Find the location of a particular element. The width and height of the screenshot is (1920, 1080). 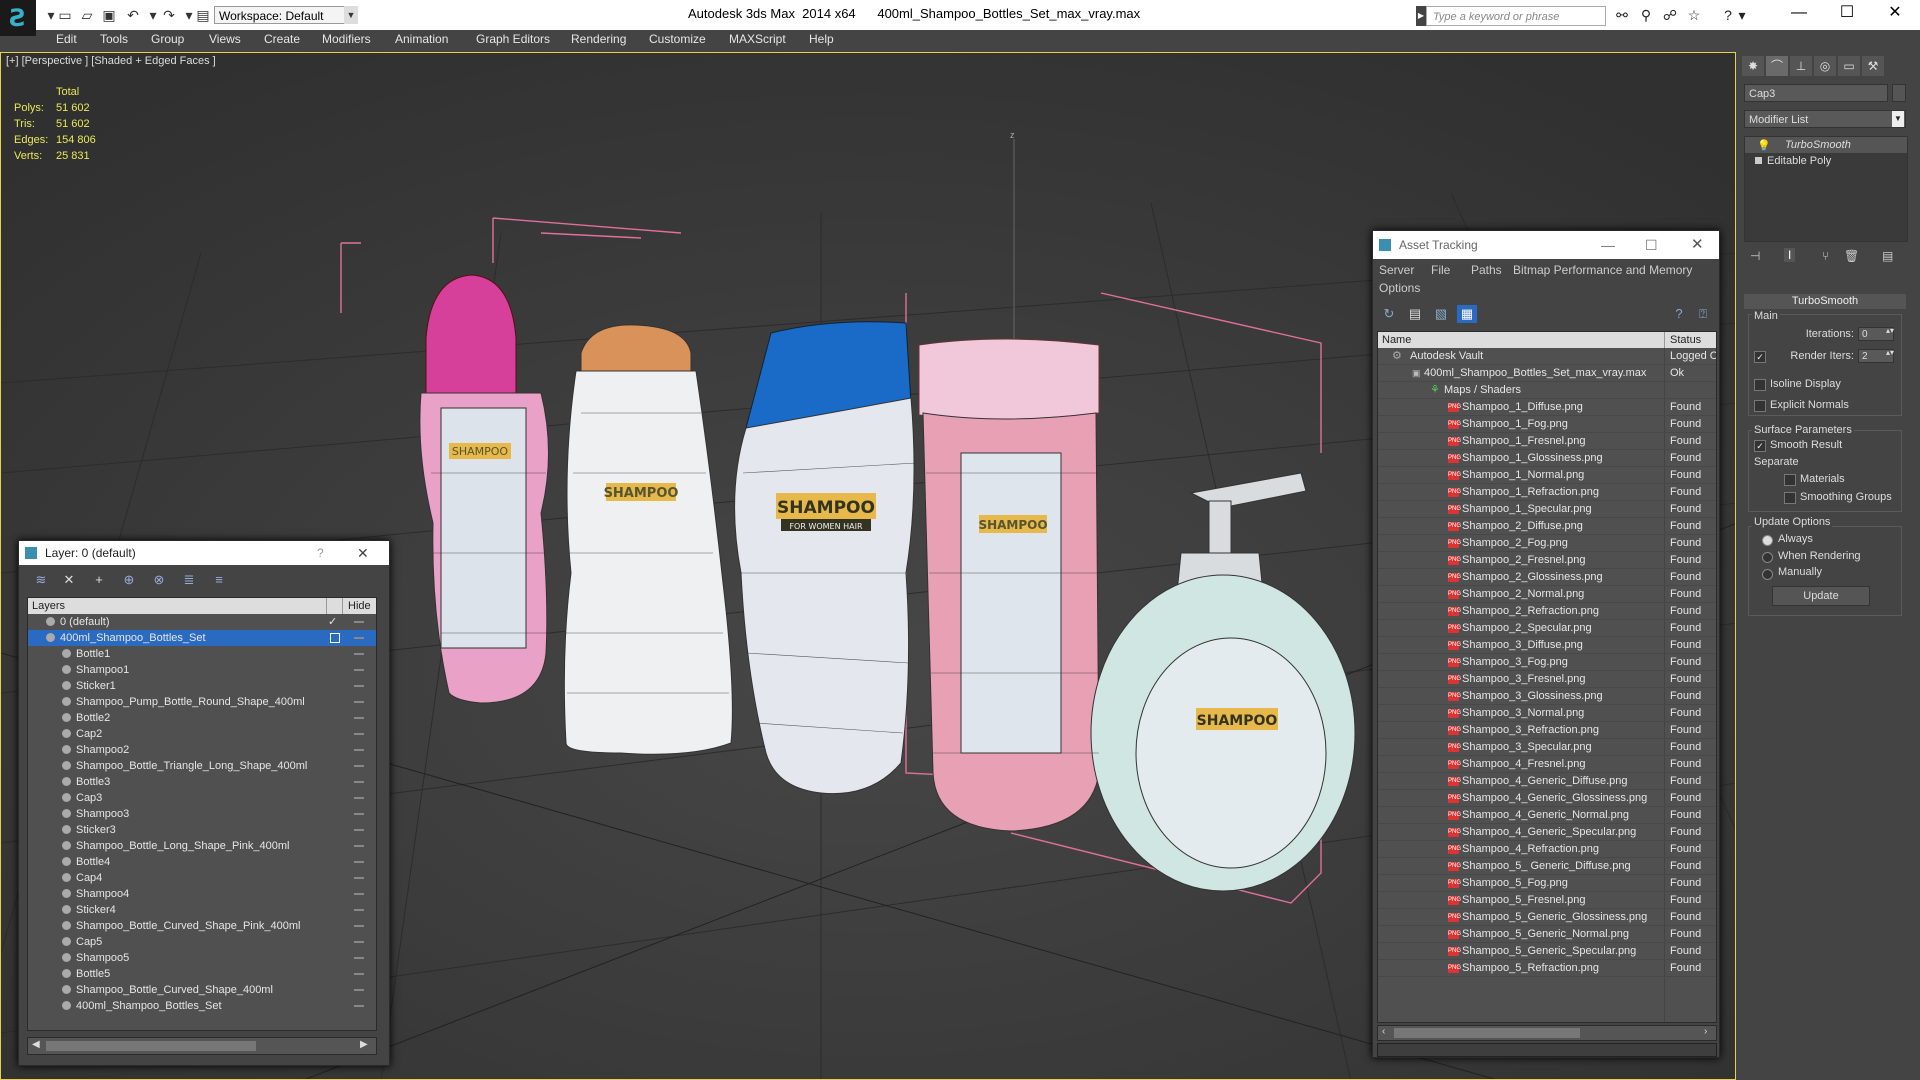

freeze-all-layers-icon: ≡ is located at coordinates (219, 580).